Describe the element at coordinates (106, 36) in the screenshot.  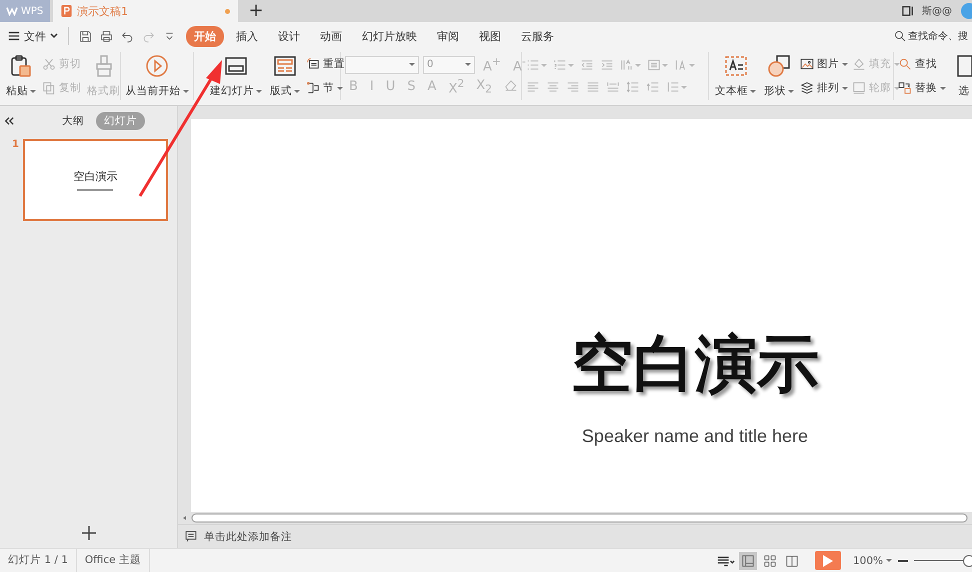
I see `print-icon` at that location.